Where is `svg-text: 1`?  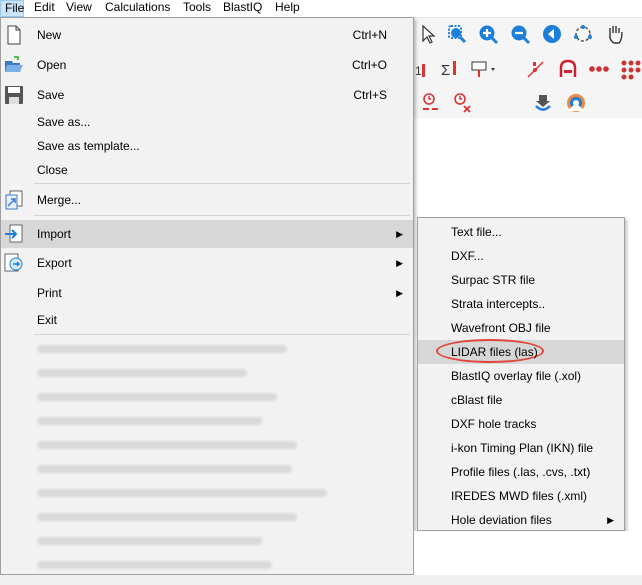 svg-text: 1 is located at coordinates (418, 71).